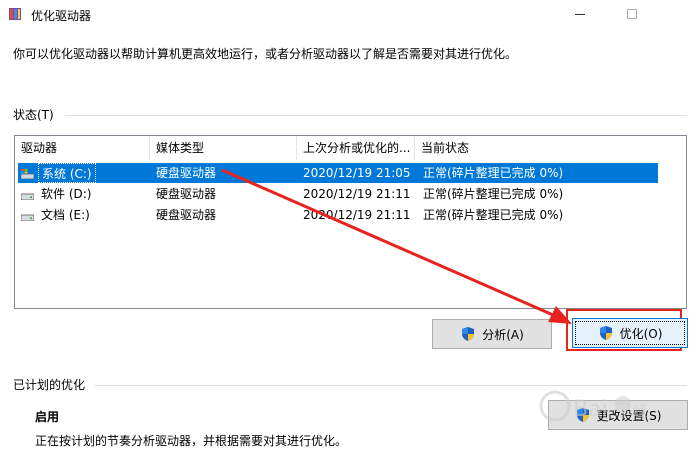 This screenshot has height=453, width=698. I want to click on optimize-button: 优化(O), so click(630, 333).